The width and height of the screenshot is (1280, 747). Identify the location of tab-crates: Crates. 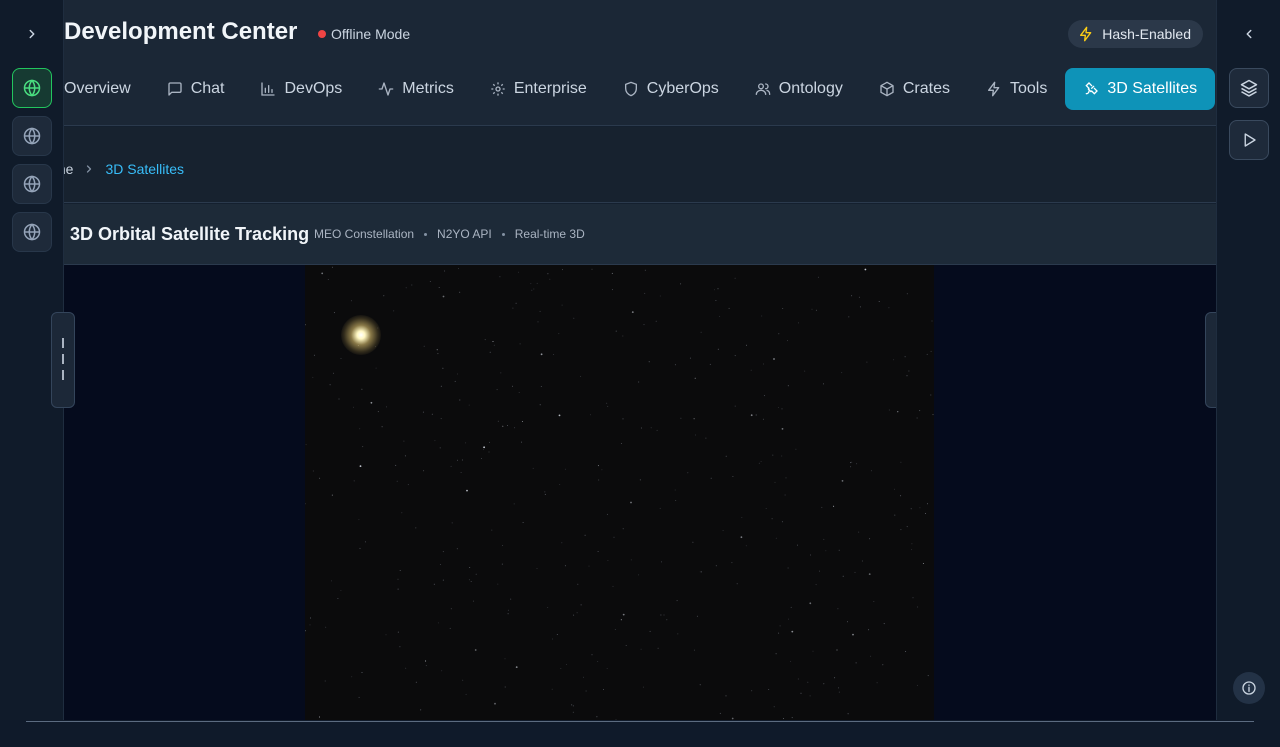
(914, 89).